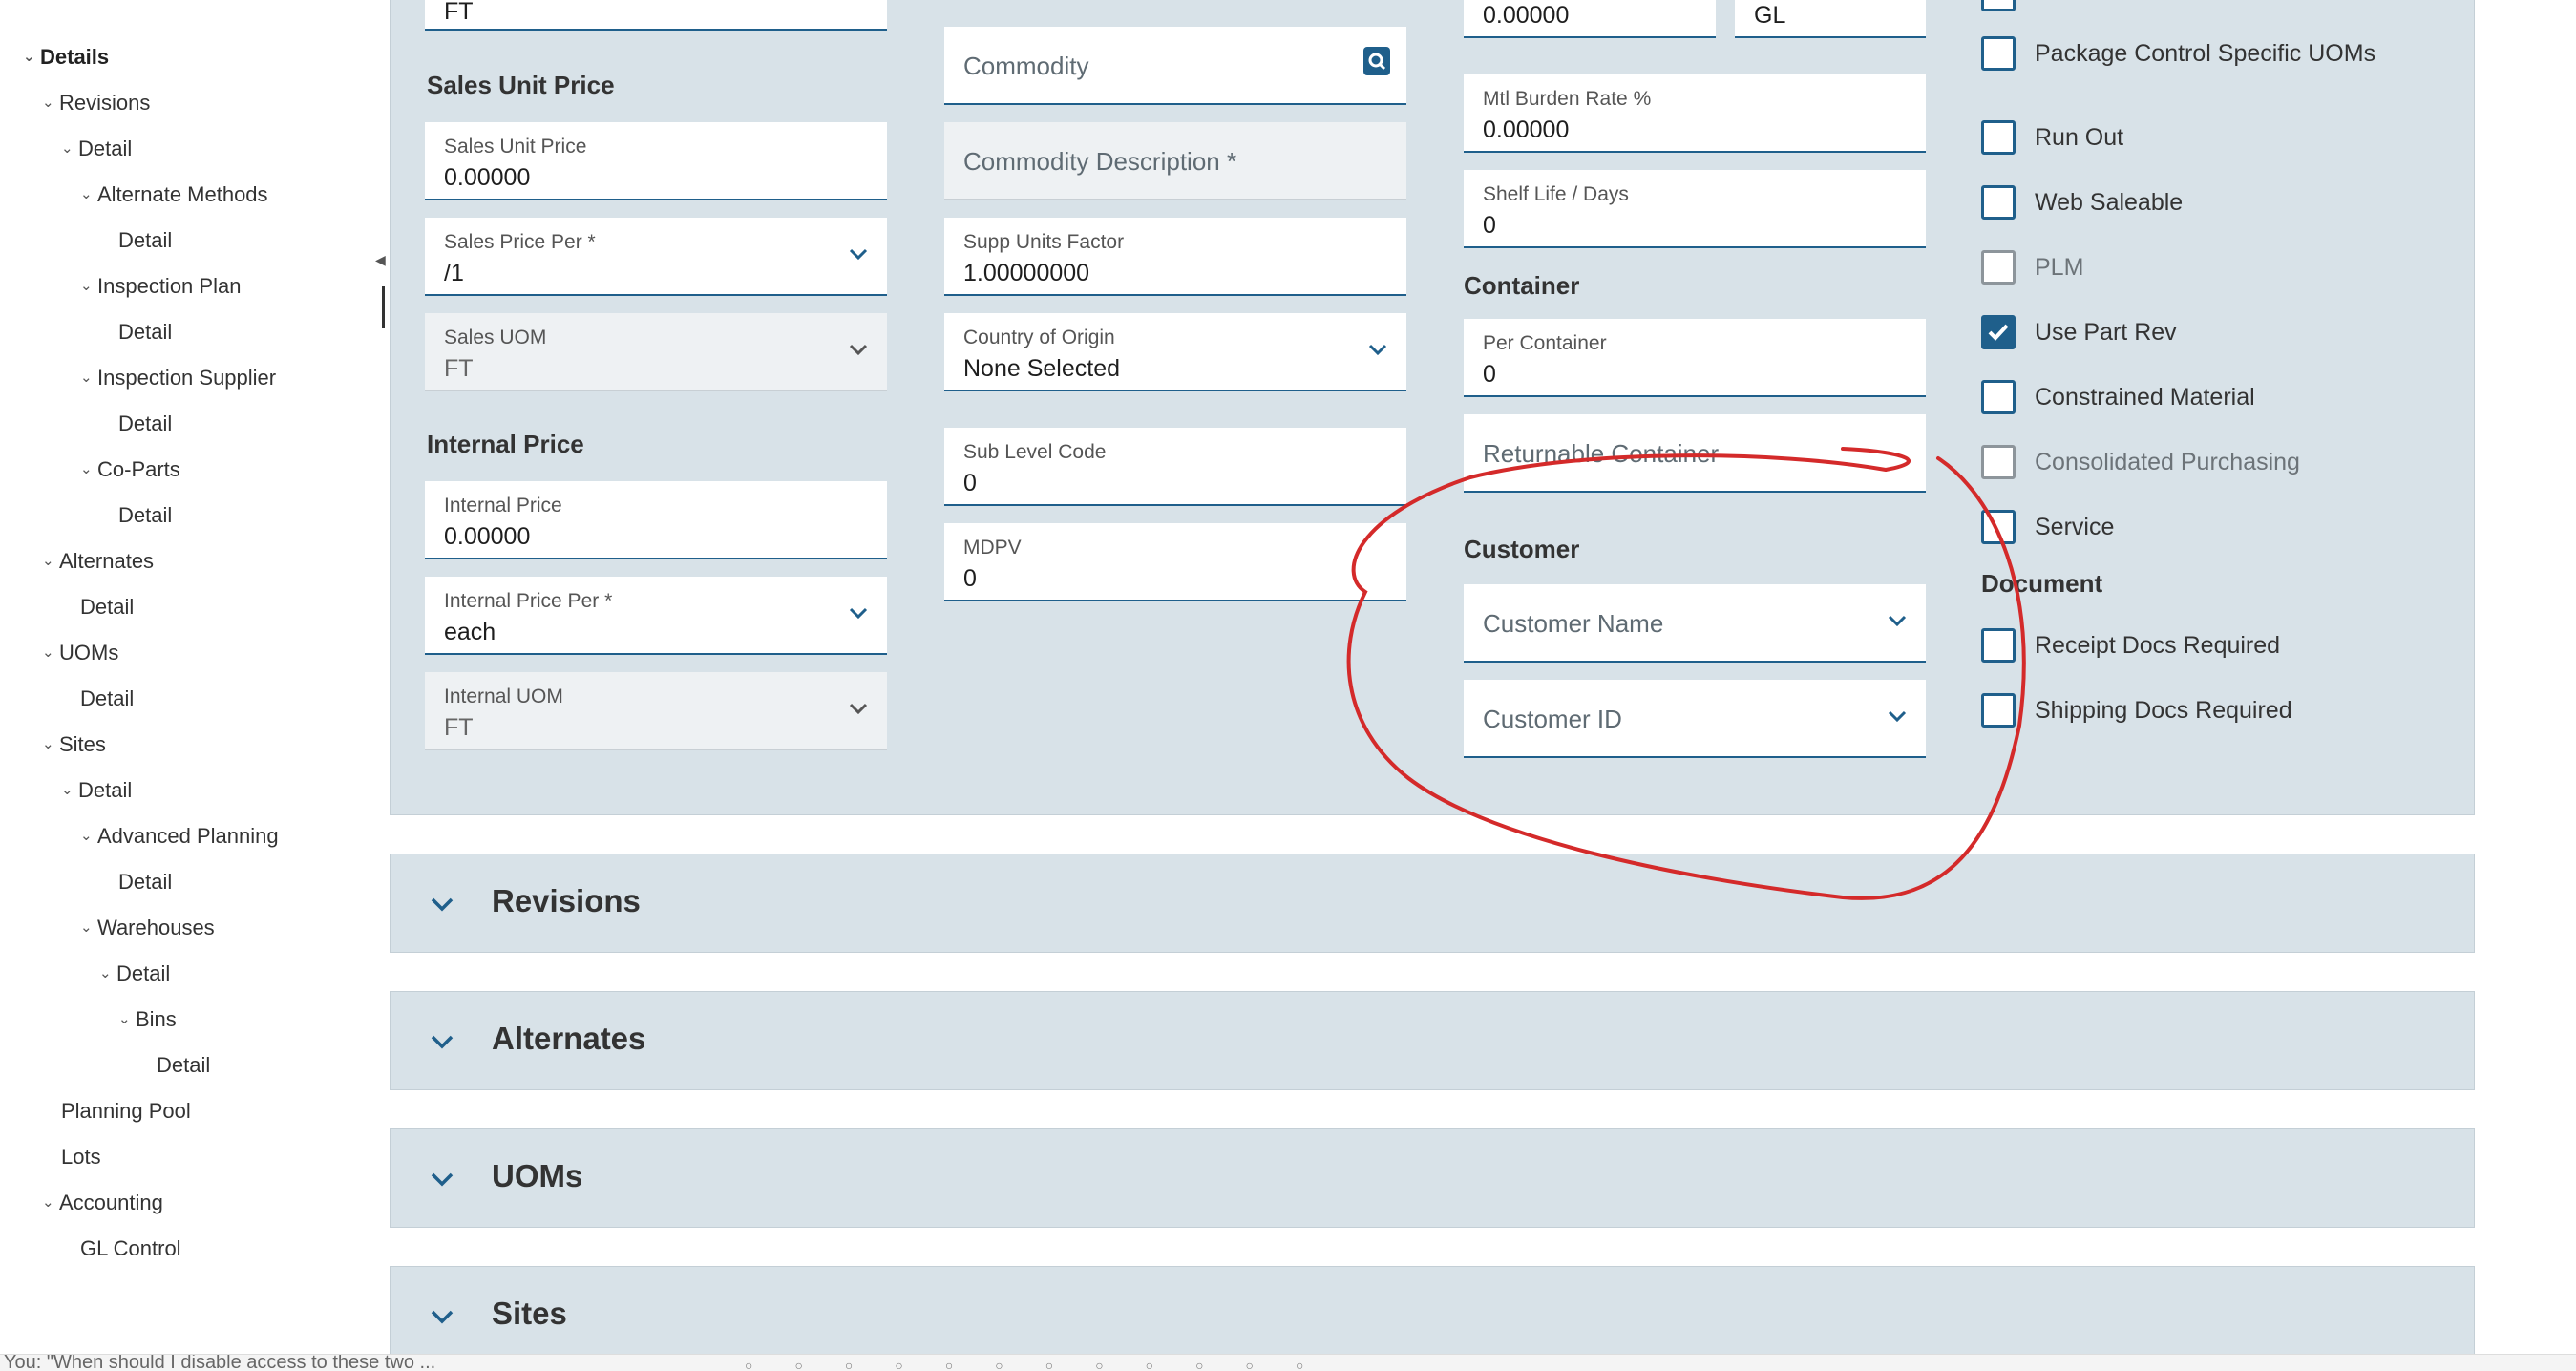  Describe the element at coordinates (1695, 209) in the screenshot. I see `shelf-life-days-field: Shelf Life / Days 0` at that location.